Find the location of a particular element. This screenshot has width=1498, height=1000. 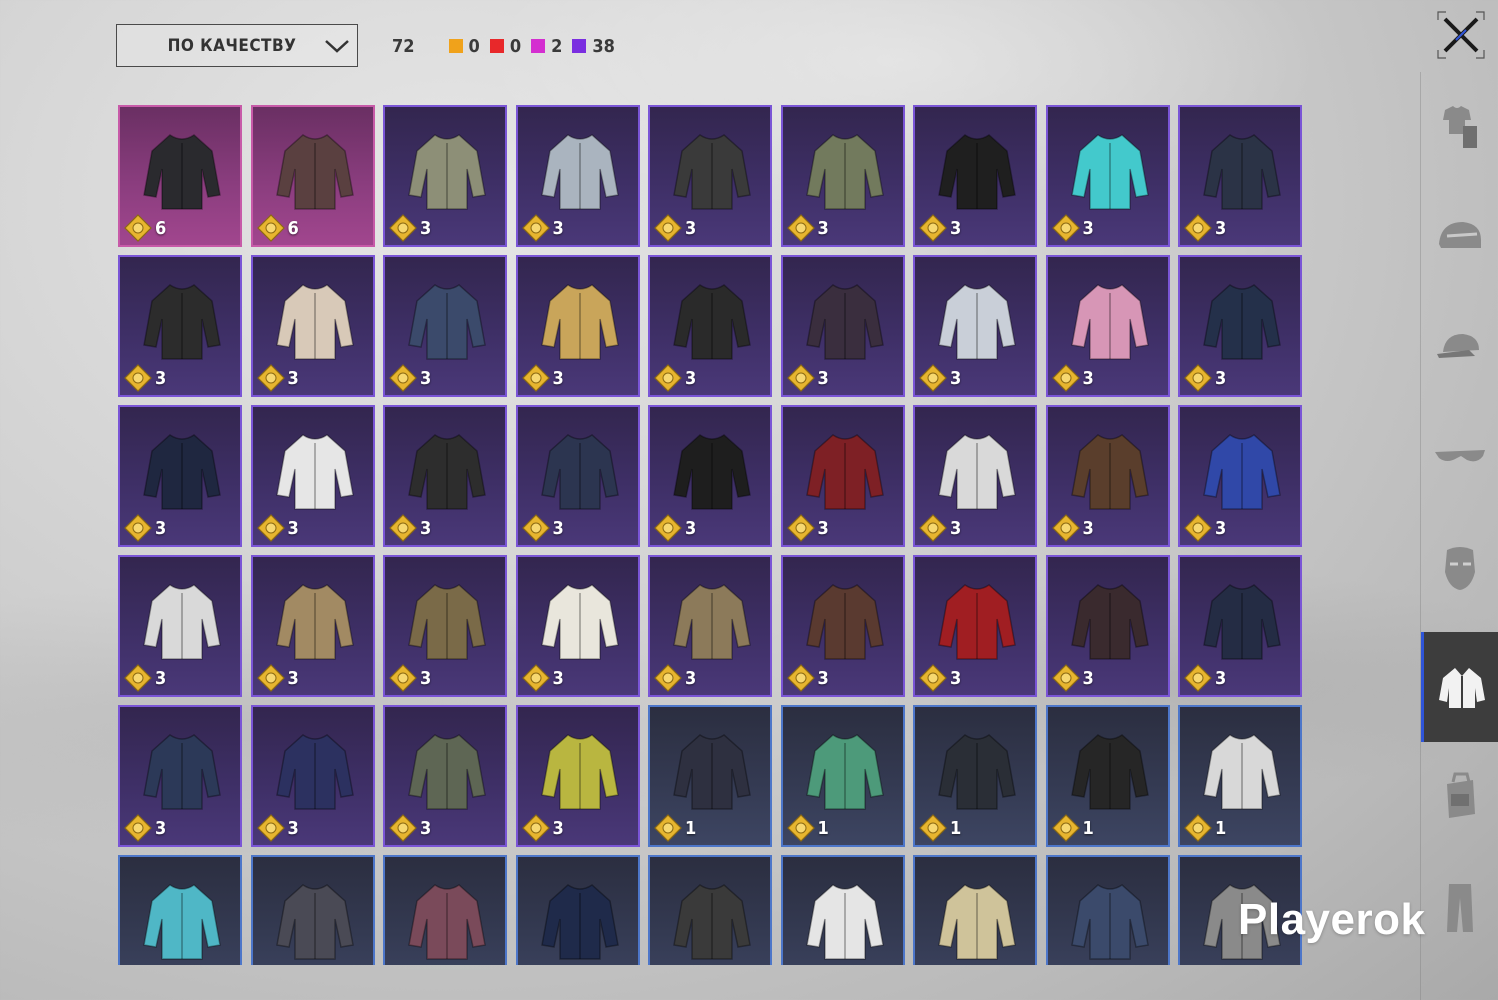

sidebar-item-jacket is located at coordinates (1459, 687).